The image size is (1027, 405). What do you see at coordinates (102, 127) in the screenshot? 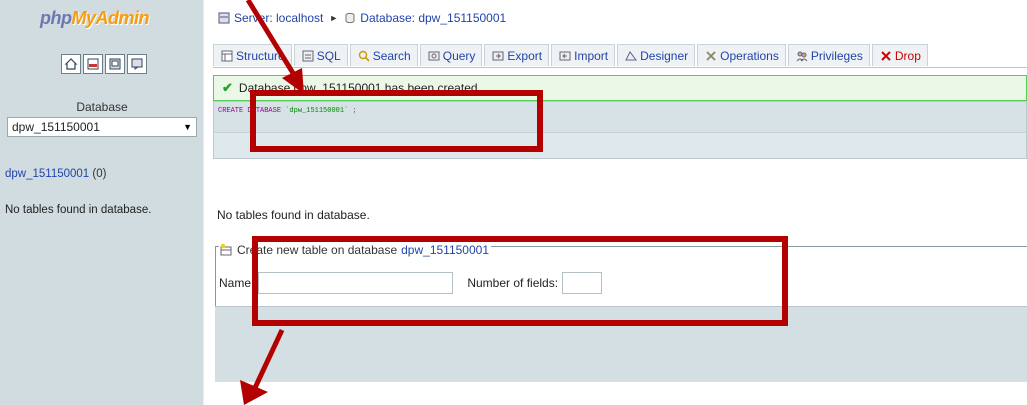
I see `database-select: dpw_151150001 ▼` at bounding box center [102, 127].